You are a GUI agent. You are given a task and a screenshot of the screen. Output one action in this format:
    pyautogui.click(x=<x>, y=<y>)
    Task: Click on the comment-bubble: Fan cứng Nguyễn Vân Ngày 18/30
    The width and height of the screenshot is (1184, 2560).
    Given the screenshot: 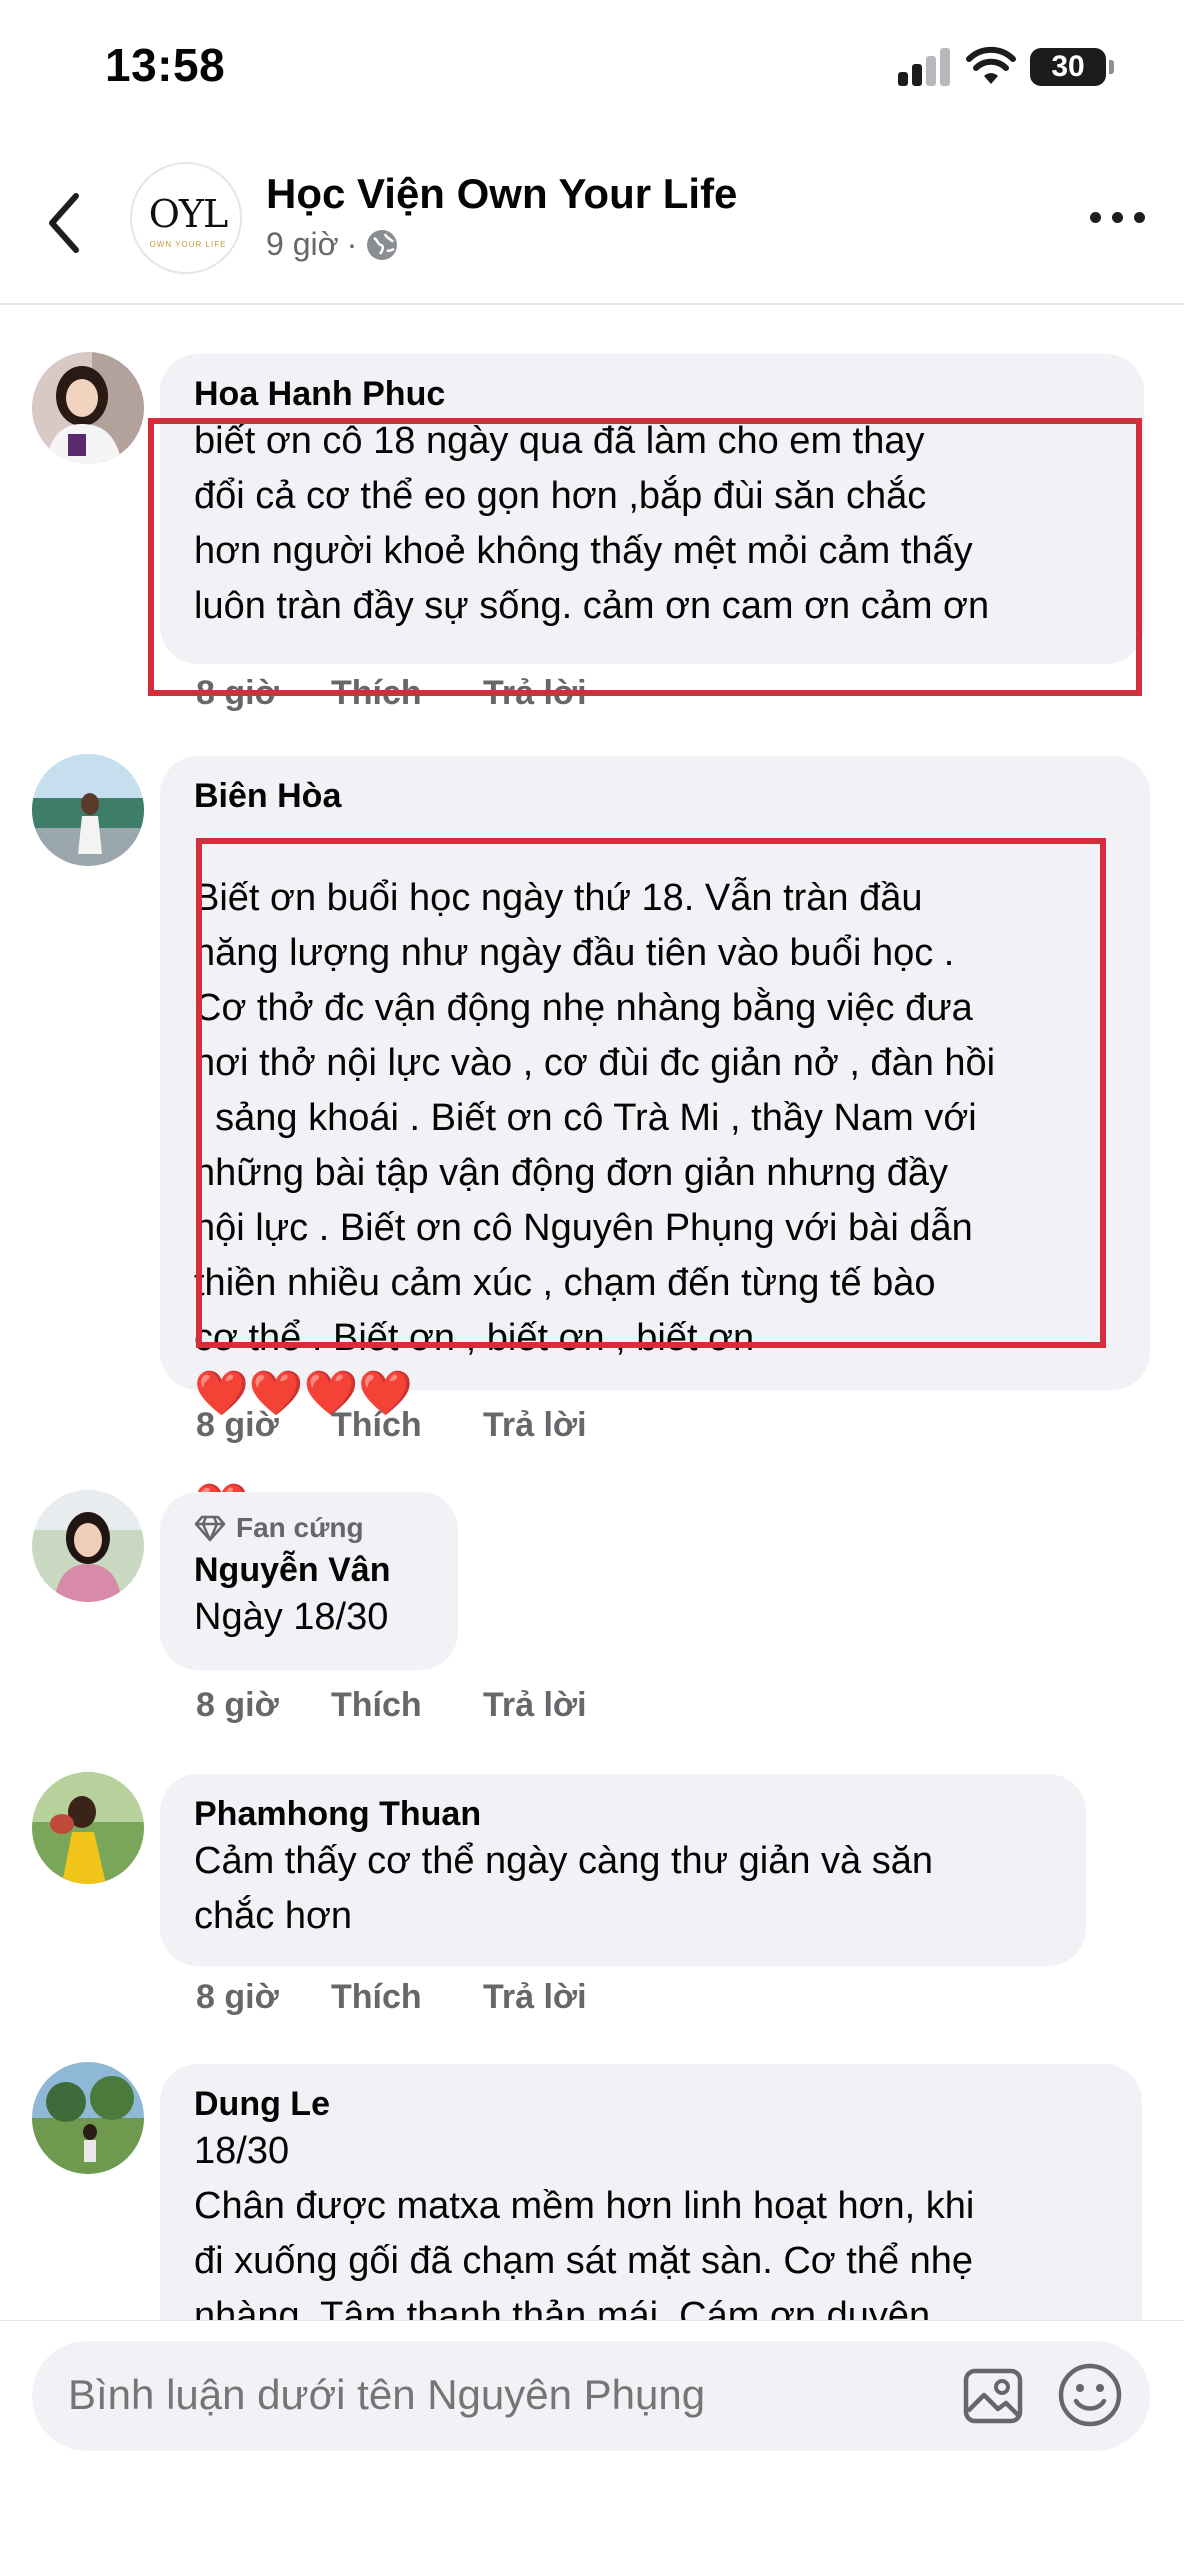 What is the action you would take?
    pyautogui.click(x=309, y=1581)
    